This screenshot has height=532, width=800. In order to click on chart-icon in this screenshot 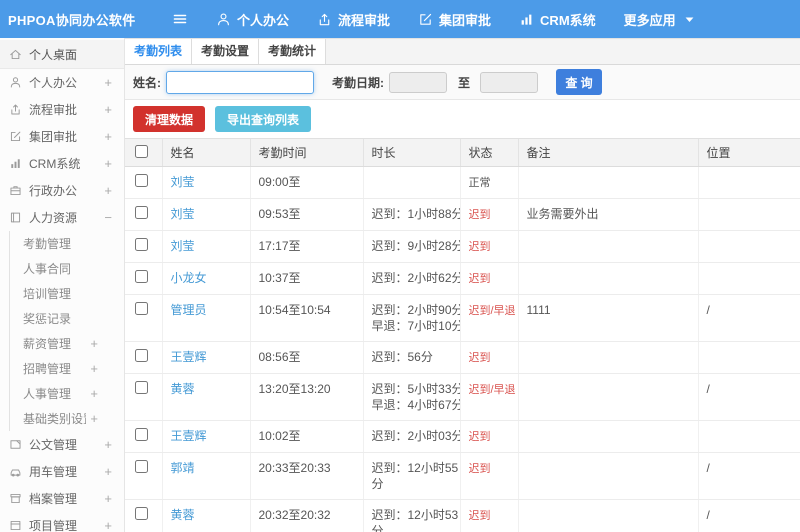, I will do `click(526, 19)`.